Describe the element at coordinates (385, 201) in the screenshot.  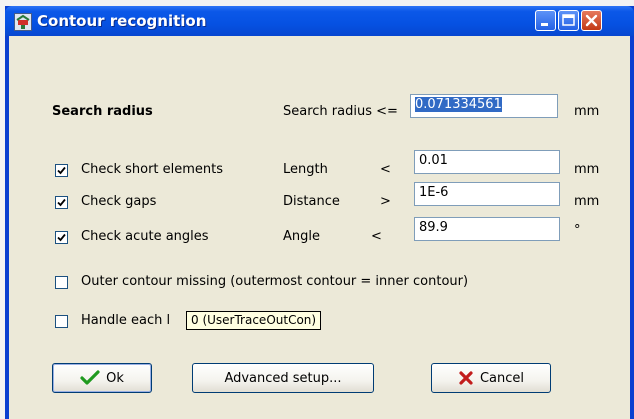
I see `distance-operator: >` at that location.